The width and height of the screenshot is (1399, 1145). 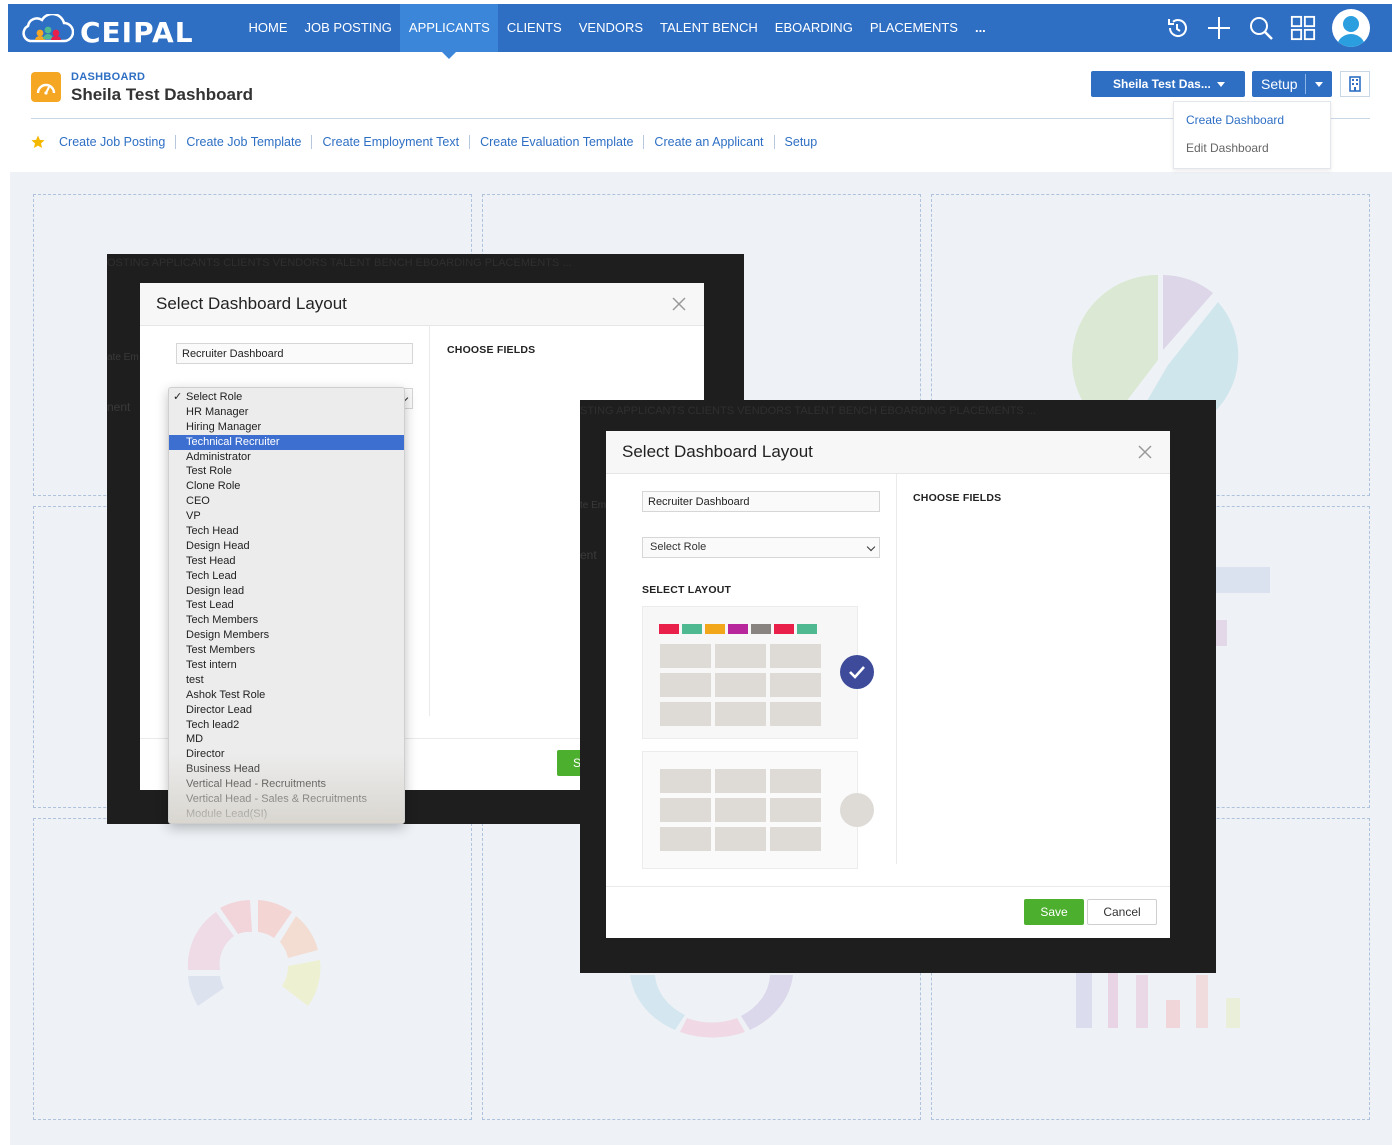 I want to click on dashboard-icon, so click(x=46, y=87).